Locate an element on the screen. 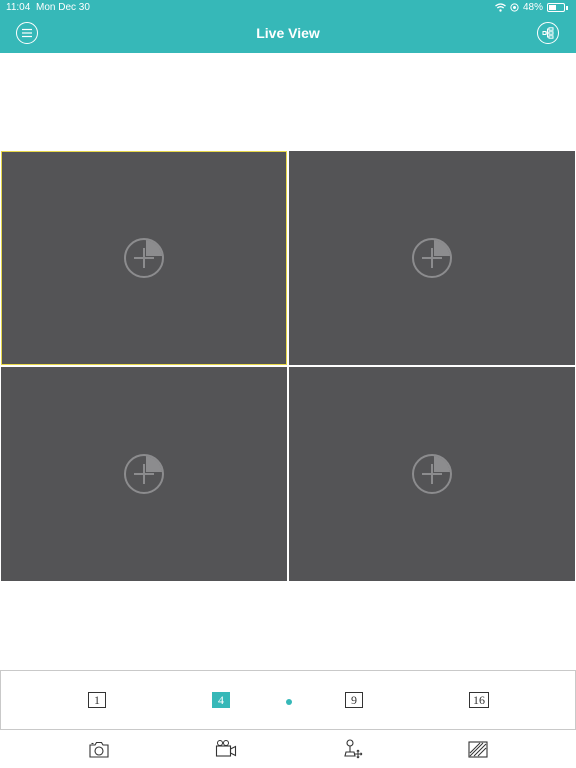 This screenshot has height=768, width=576. snapshot-camera-icon is located at coordinates (99, 749).